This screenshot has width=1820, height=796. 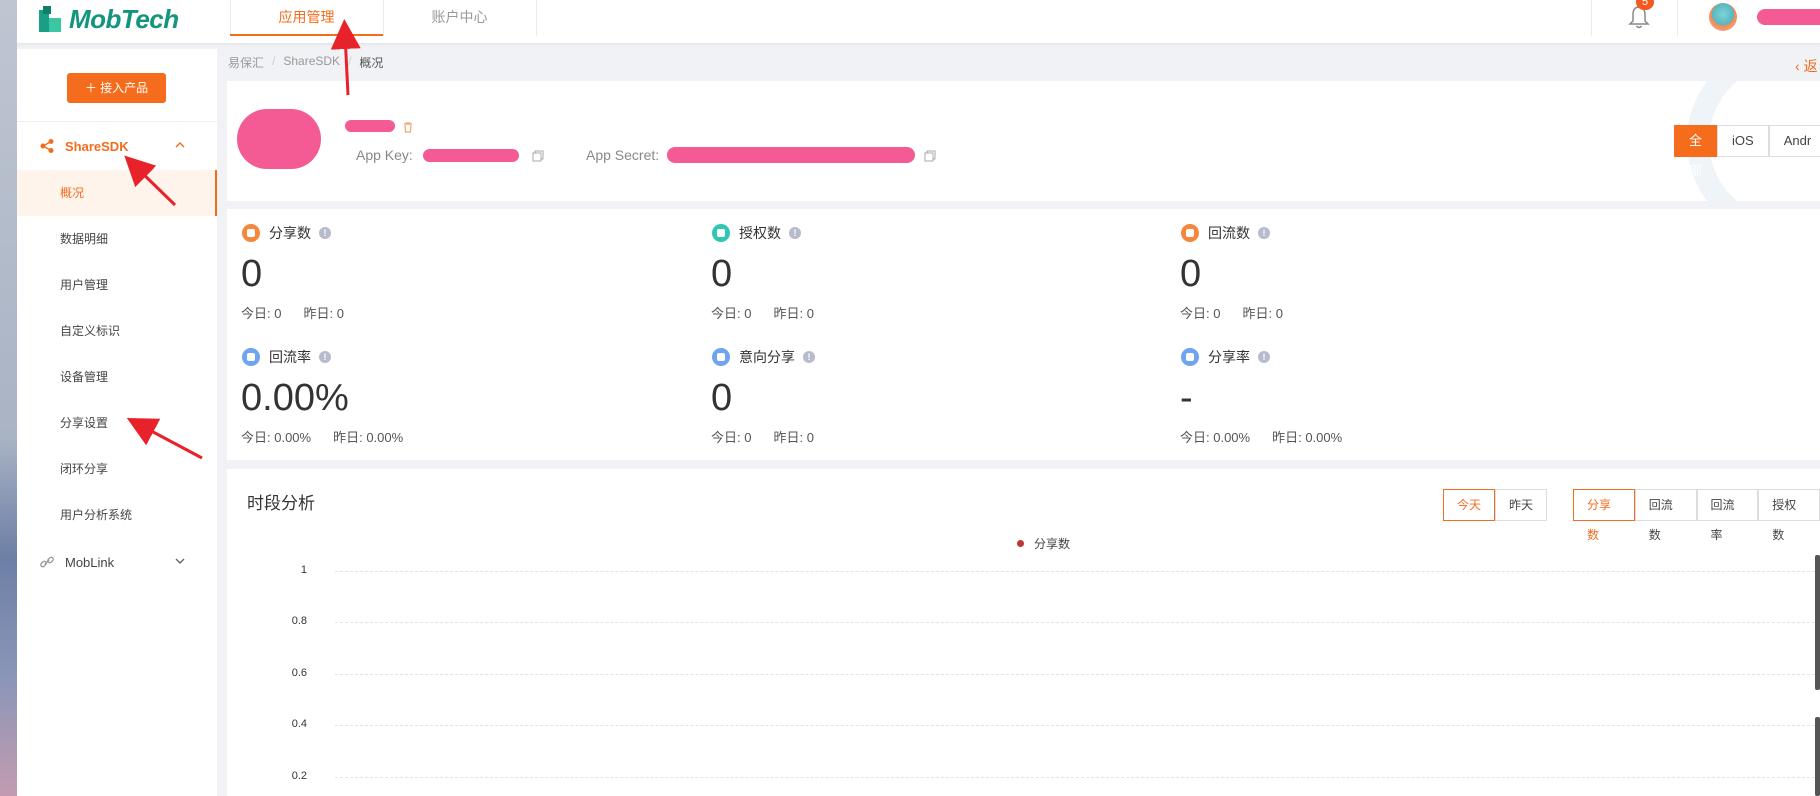 What do you see at coordinates (370, 126) in the screenshot?
I see `redacted-app-name` at bounding box center [370, 126].